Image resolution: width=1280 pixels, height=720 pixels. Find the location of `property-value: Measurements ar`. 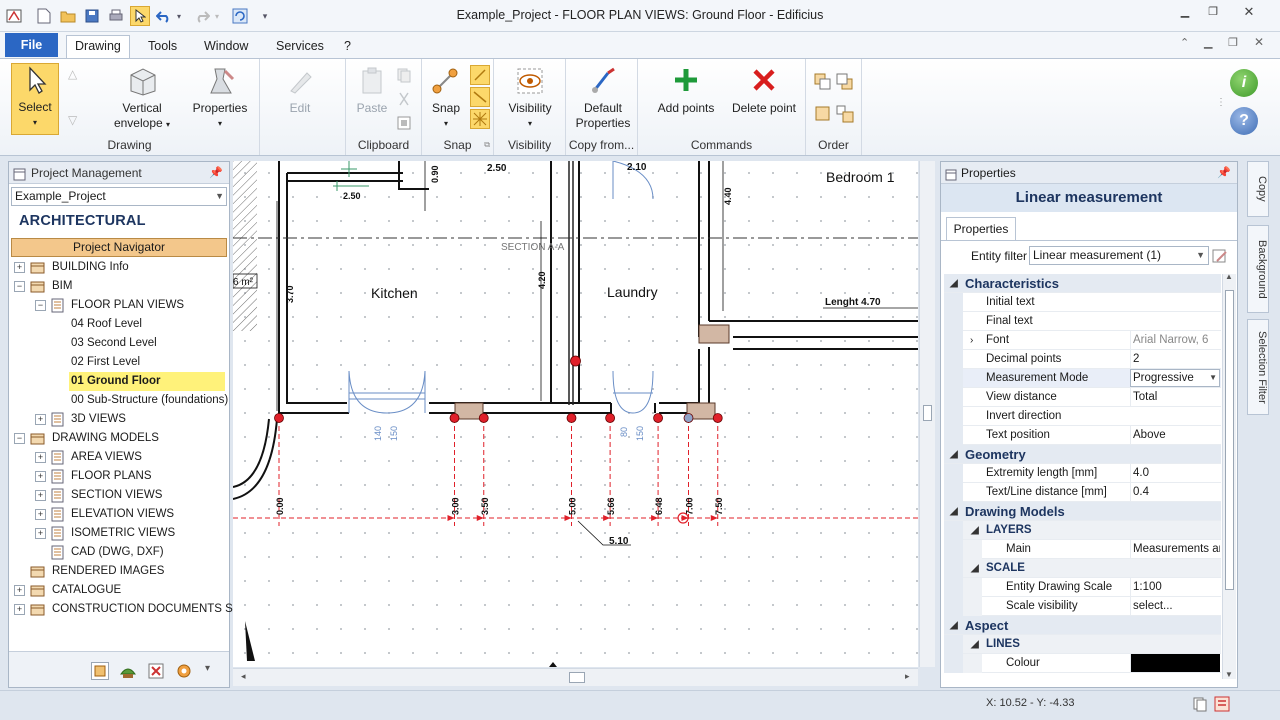

property-value: Measurements ar is located at coordinates (1175, 549).